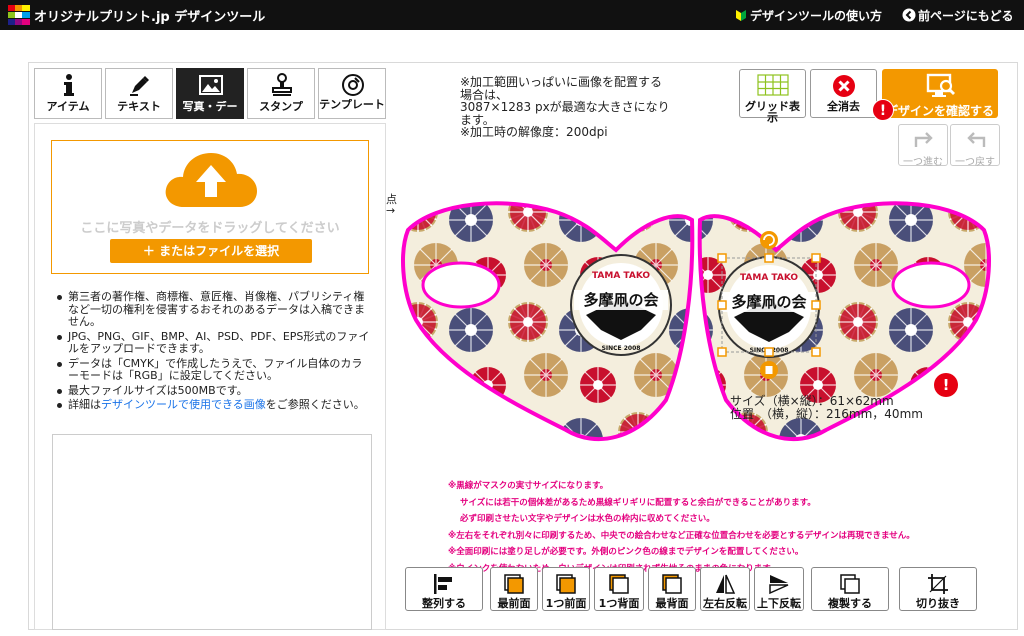  I want to click on info-icon, so click(69, 85).